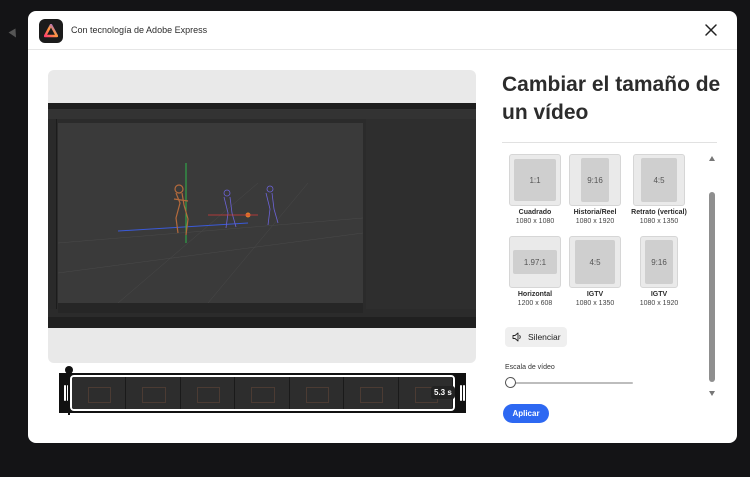 The image size is (750, 477). I want to click on preset-igtv-4-5: 4:5 IGTV 1080 x 1350, so click(595, 271).